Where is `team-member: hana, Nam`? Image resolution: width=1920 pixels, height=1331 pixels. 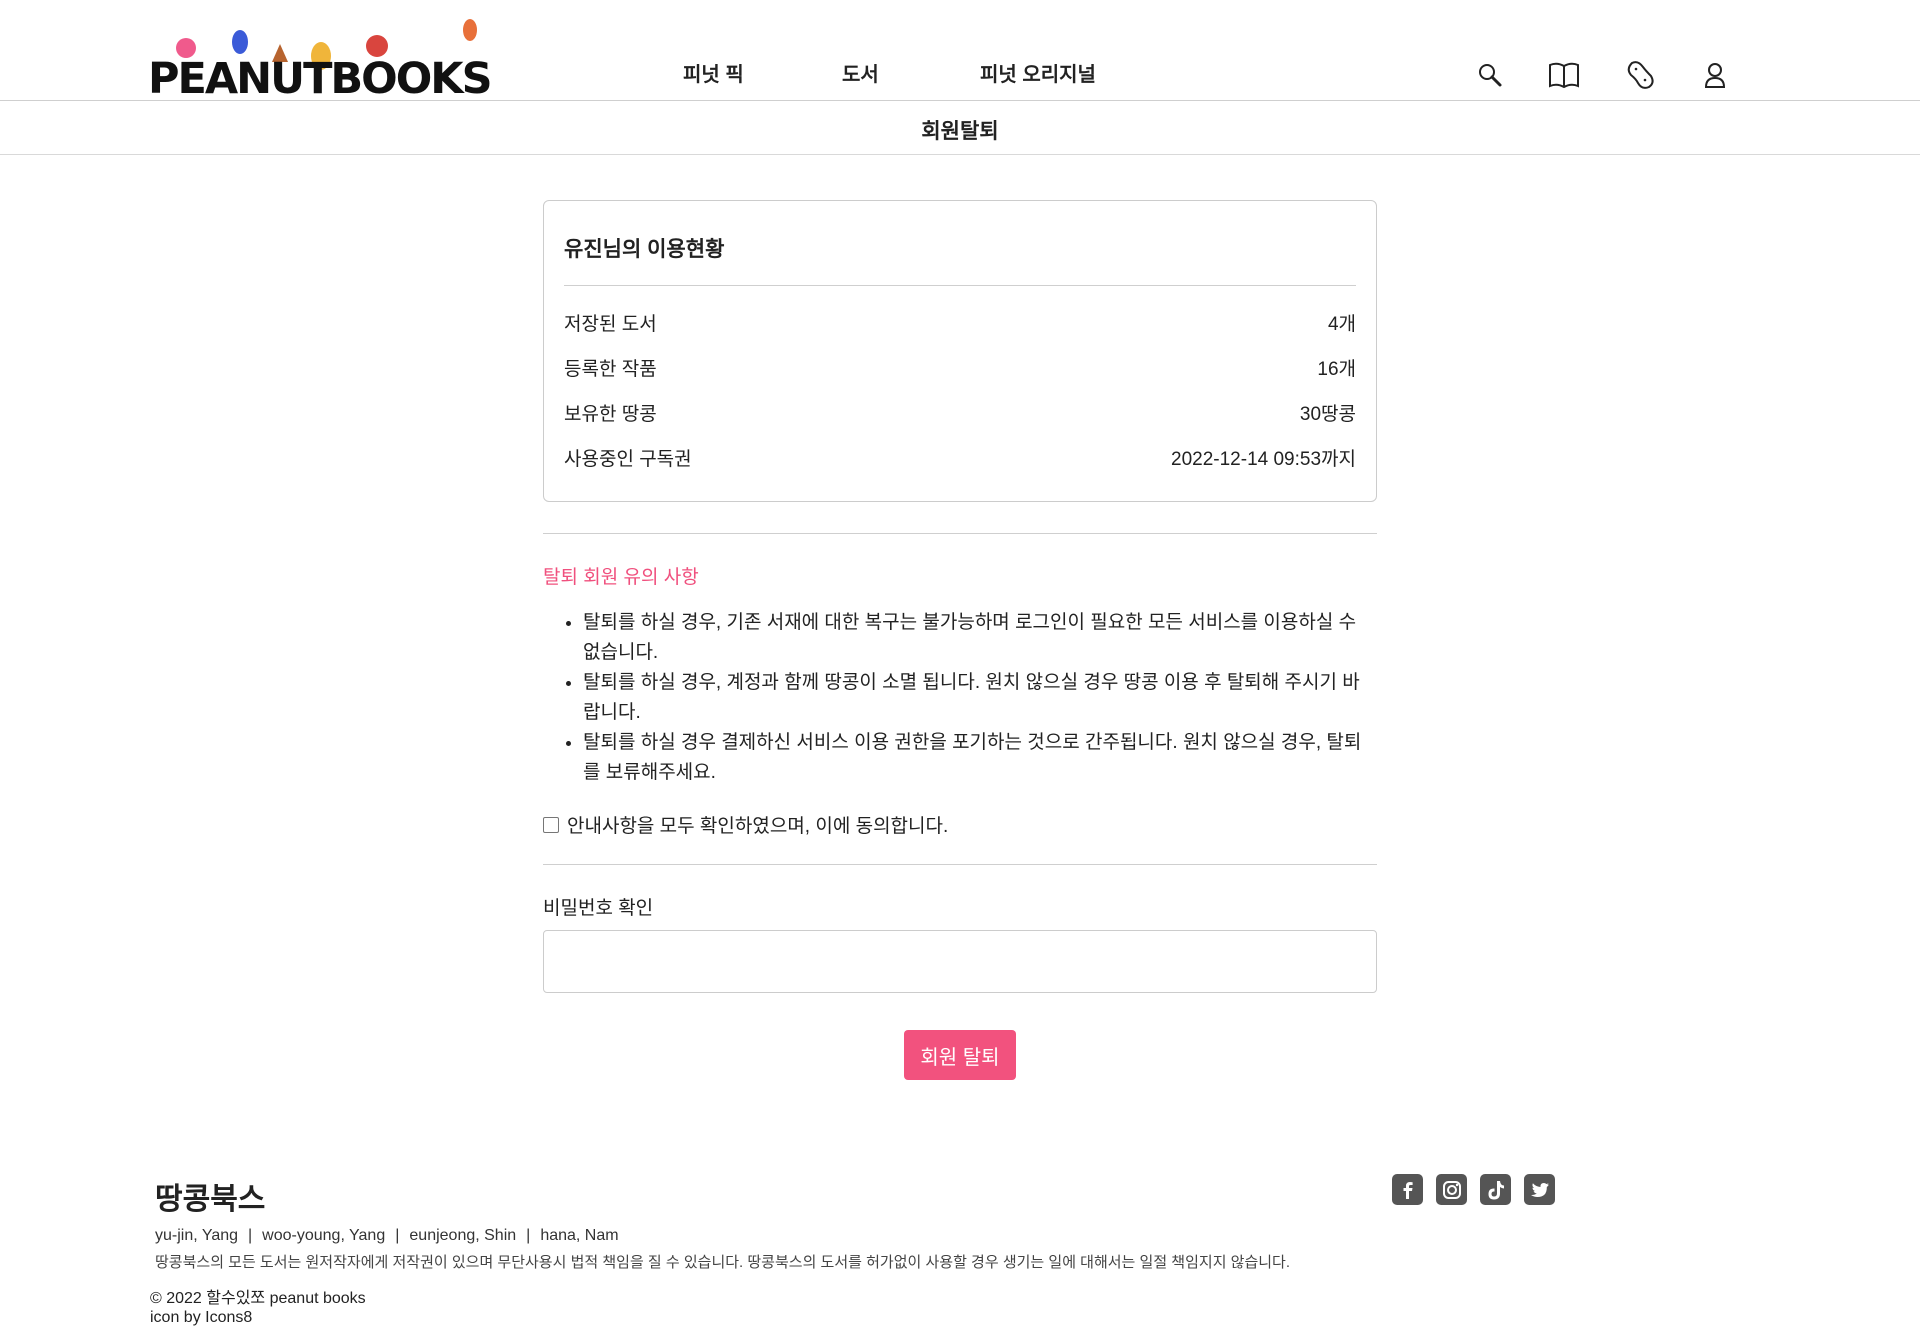 team-member: hana, Nam is located at coordinates (579, 1235).